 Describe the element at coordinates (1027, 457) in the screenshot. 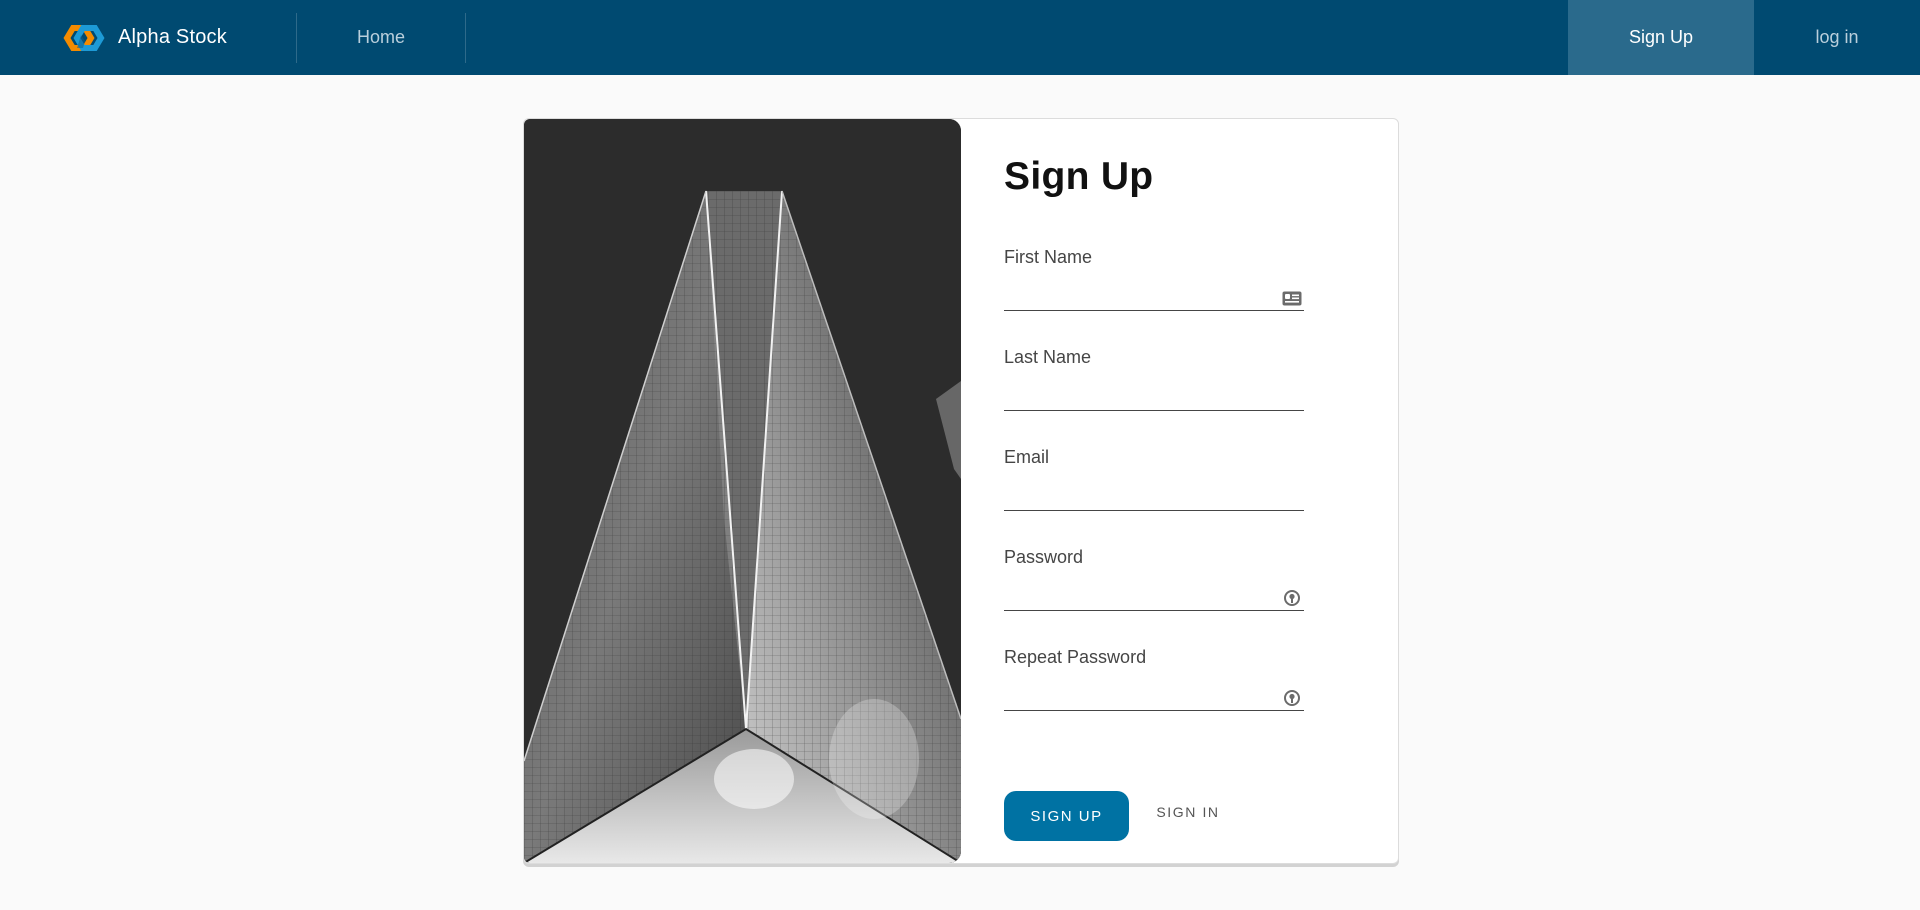

I see `email-label: Email` at that location.